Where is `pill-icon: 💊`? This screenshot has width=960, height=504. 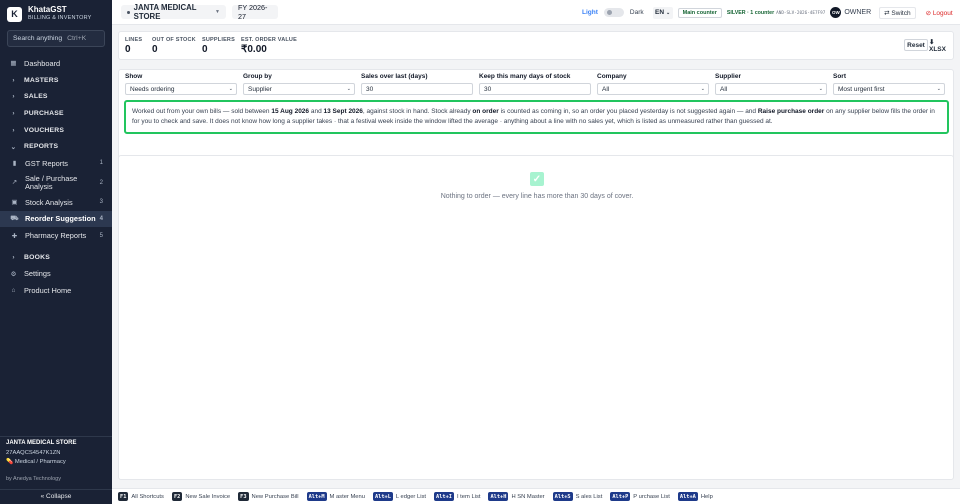
pill-icon: 💊 is located at coordinates (10, 462).